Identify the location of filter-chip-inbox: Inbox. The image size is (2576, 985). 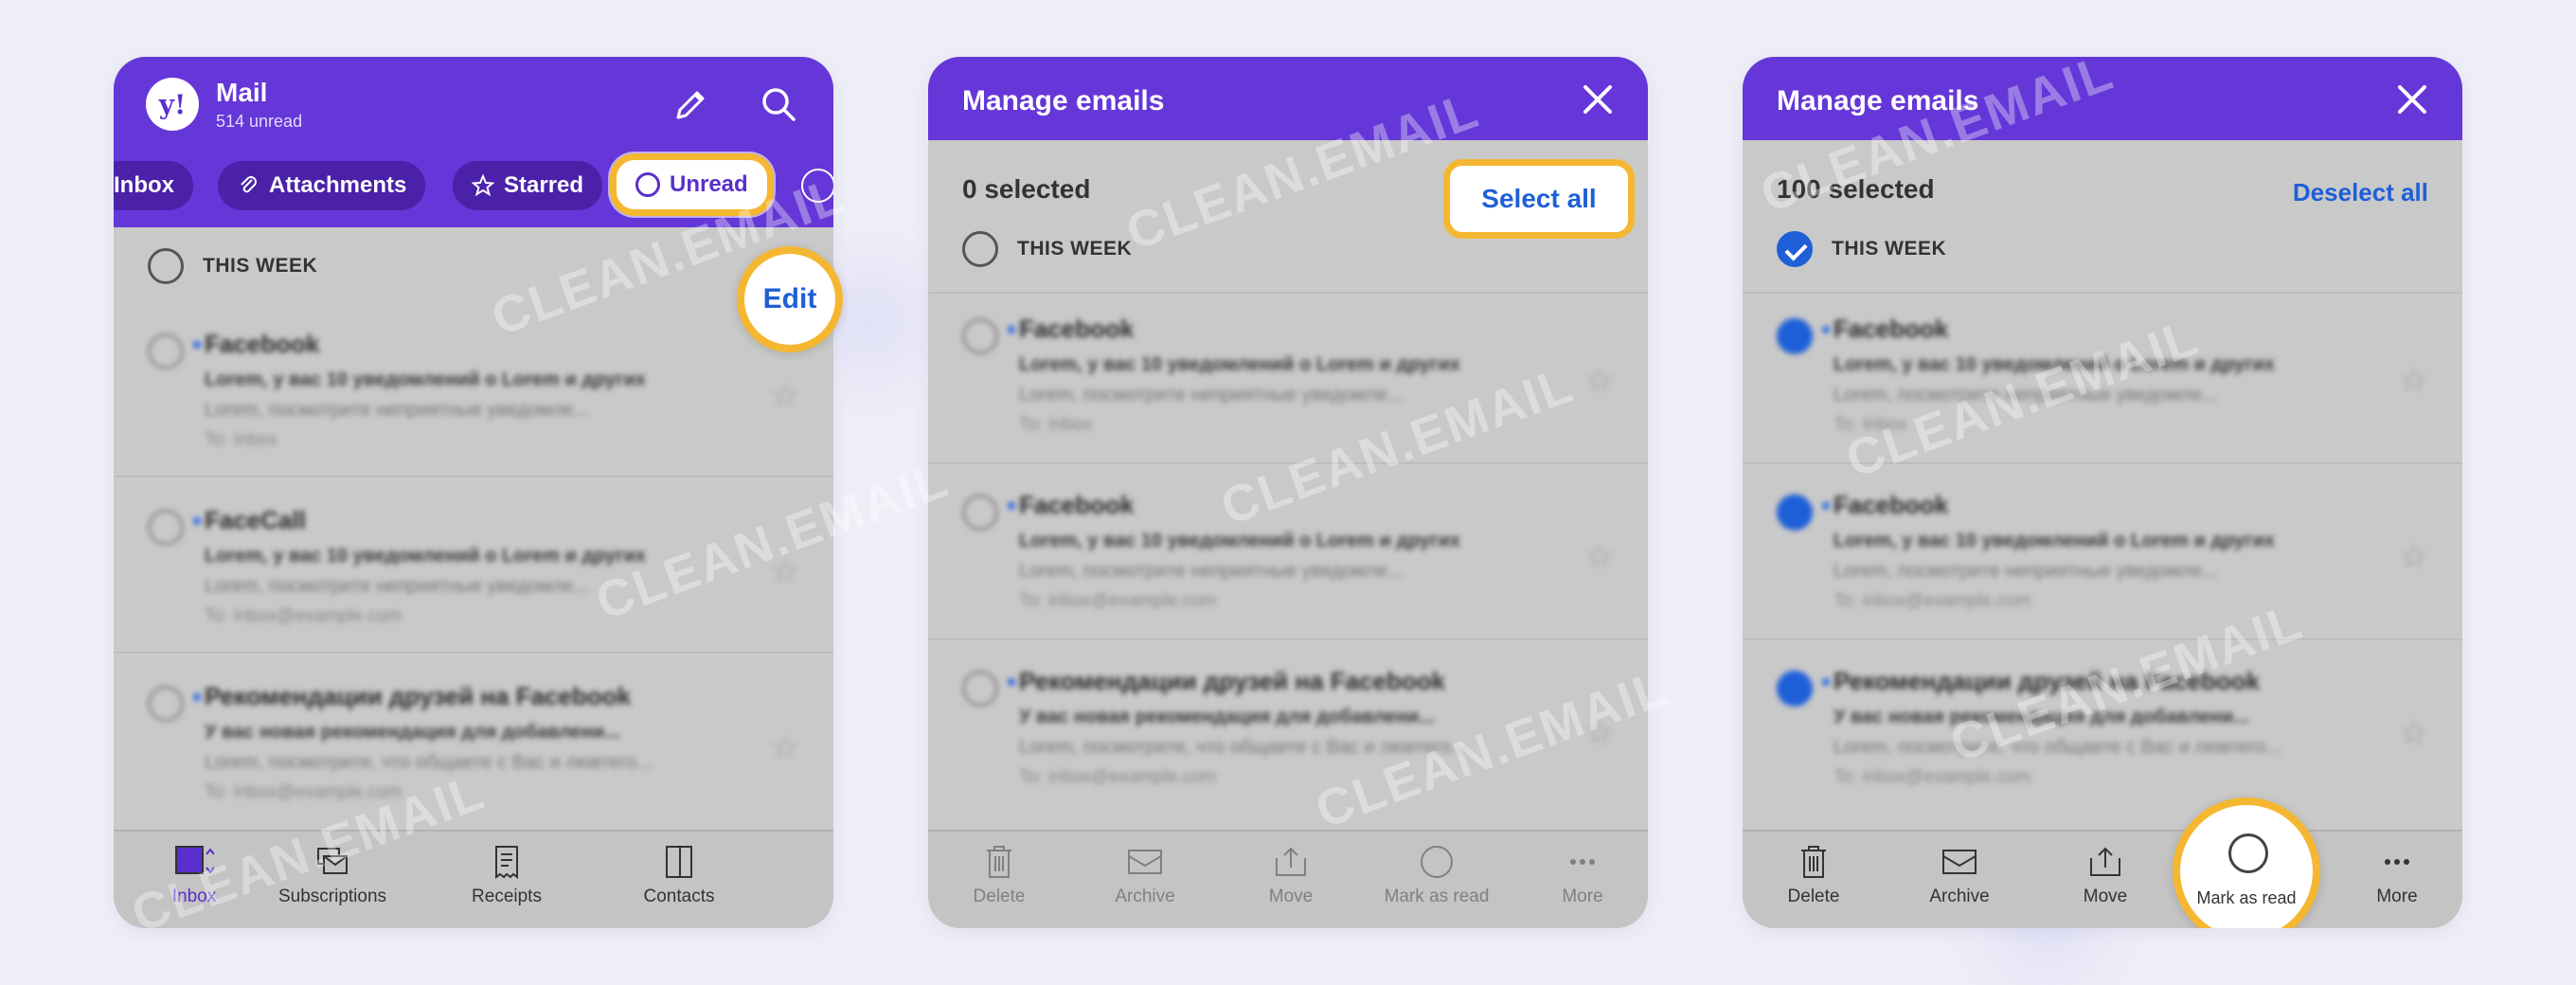
(153, 185).